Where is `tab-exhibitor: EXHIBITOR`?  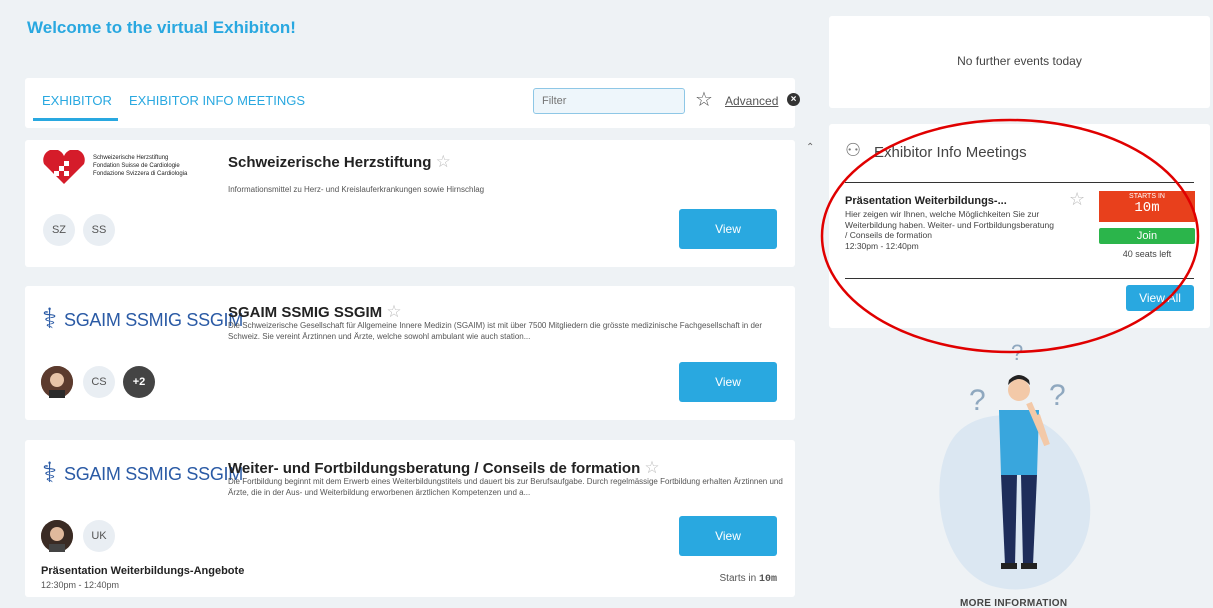
tab-exhibitor: EXHIBITOR is located at coordinates (77, 100).